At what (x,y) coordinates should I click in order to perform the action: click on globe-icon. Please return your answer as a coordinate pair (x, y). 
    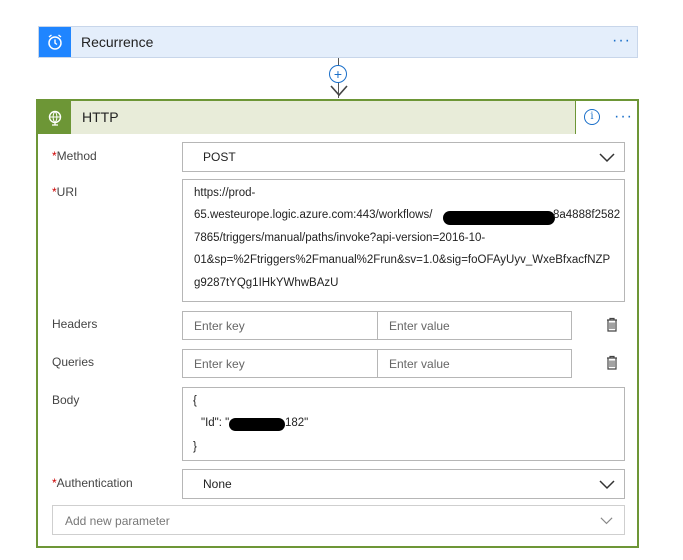
    Looking at the image, I should click on (54, 117).